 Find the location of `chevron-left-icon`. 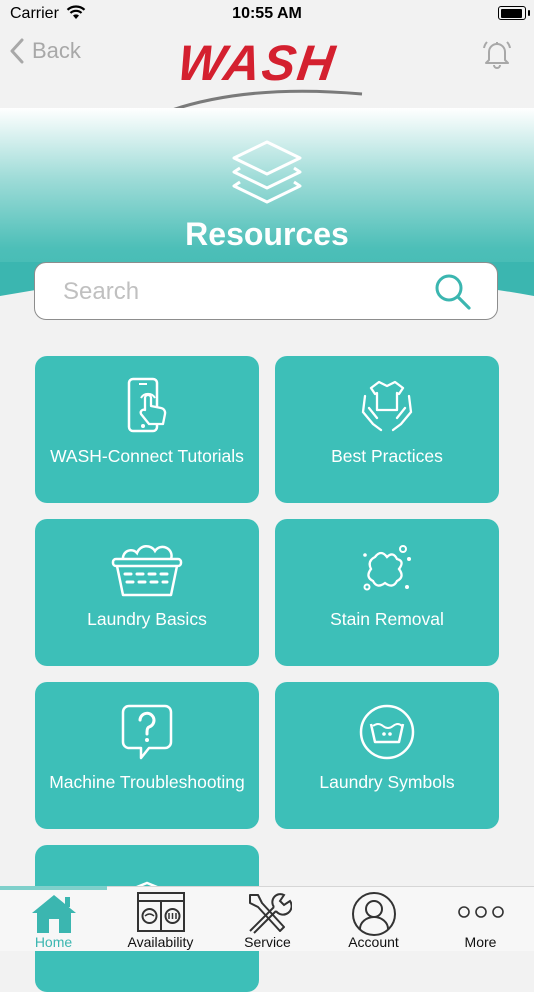

chevron-left-icon is located at coordinates (17, 51).